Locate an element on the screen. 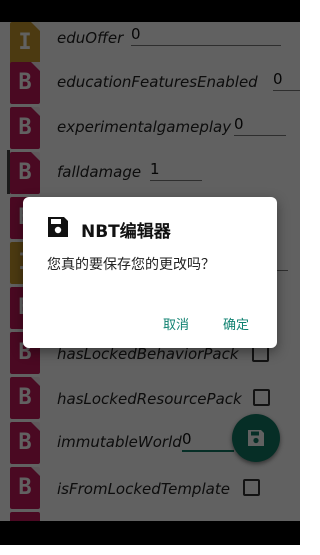  save-icon is located at coordinates (58, 227).